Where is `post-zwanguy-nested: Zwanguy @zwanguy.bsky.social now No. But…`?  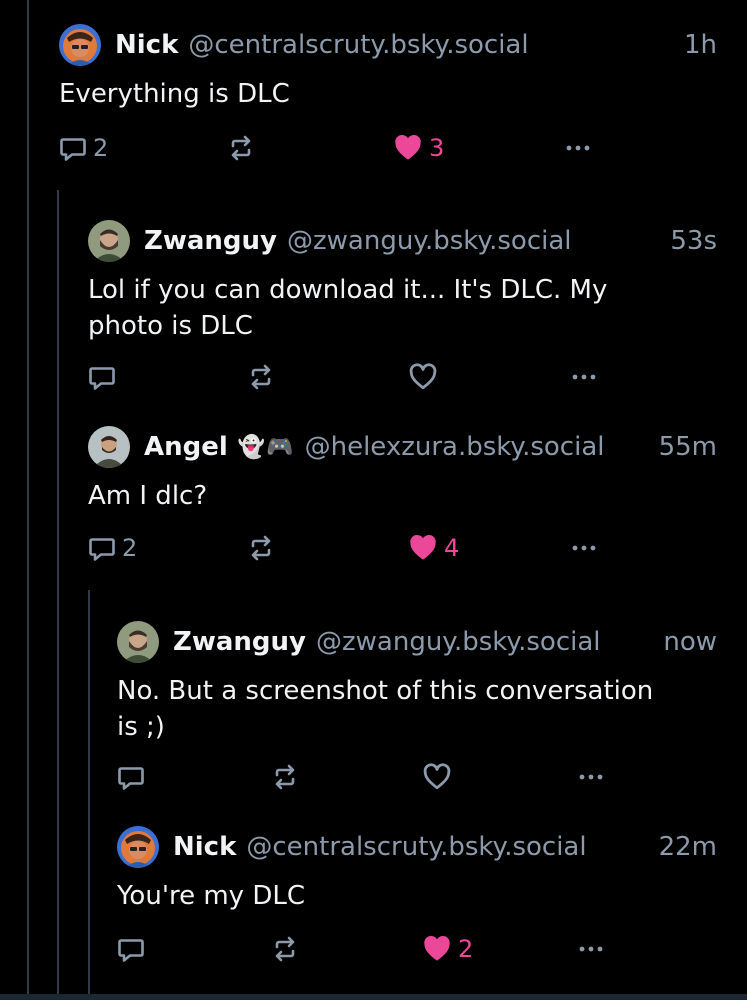 post-zwanguy-nested: Zwanguy @zwanguy.bsky.social now No. But… is located at coordinates (417, 711).